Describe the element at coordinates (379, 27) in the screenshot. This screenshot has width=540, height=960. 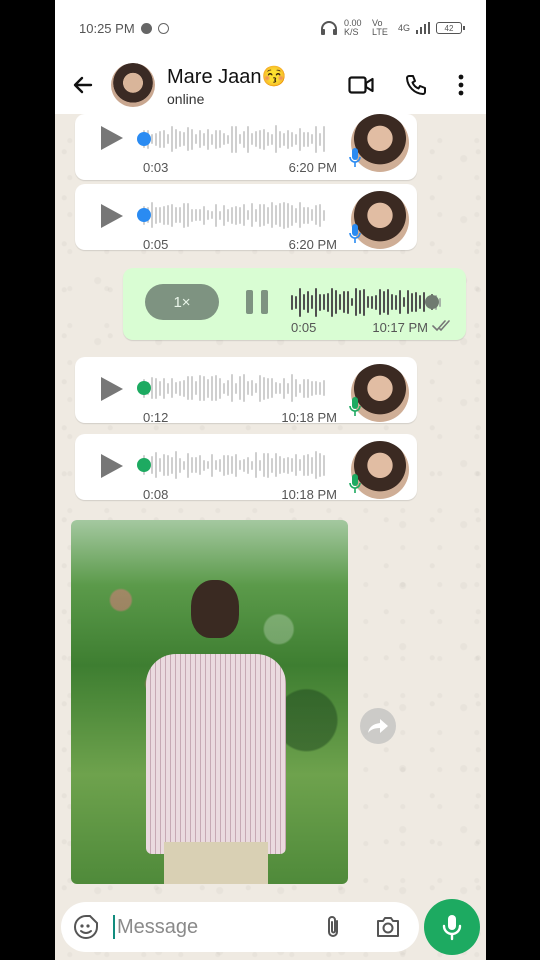
I see `network-type: Vo LTE` at that location.